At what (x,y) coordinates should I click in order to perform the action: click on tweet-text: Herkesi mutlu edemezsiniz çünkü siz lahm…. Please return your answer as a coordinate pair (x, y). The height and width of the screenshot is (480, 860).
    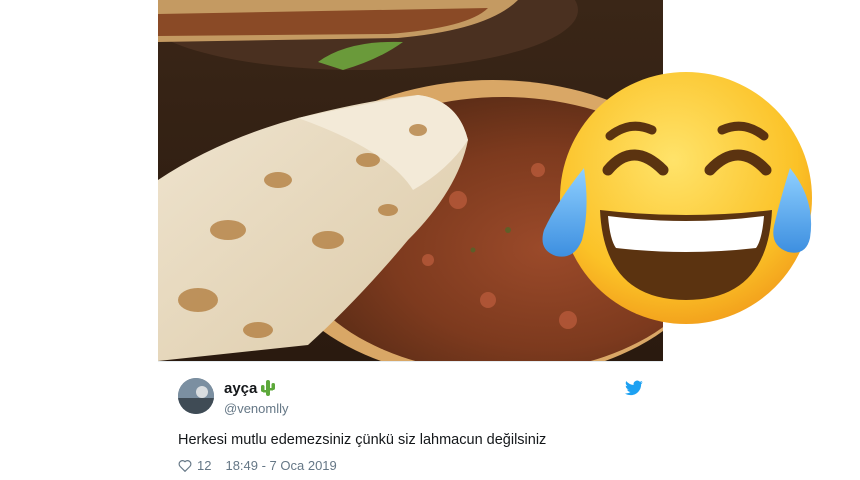
    Looking at the image, I should click on (362, 440).